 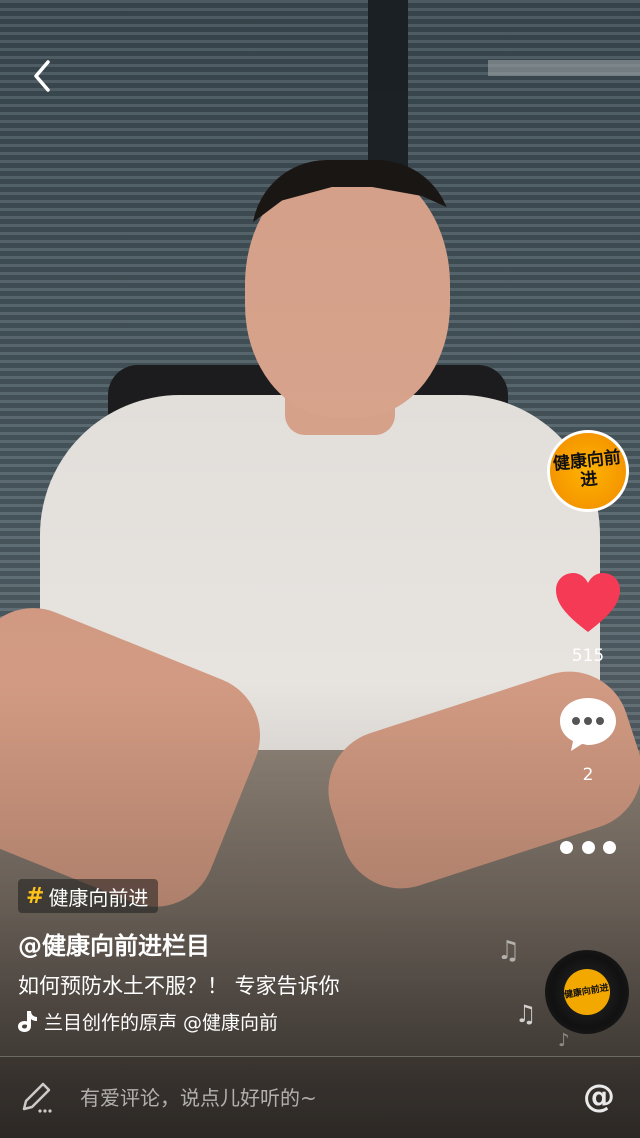 I want to click on hashtag-symbol: #, so click(x=35, y=896).